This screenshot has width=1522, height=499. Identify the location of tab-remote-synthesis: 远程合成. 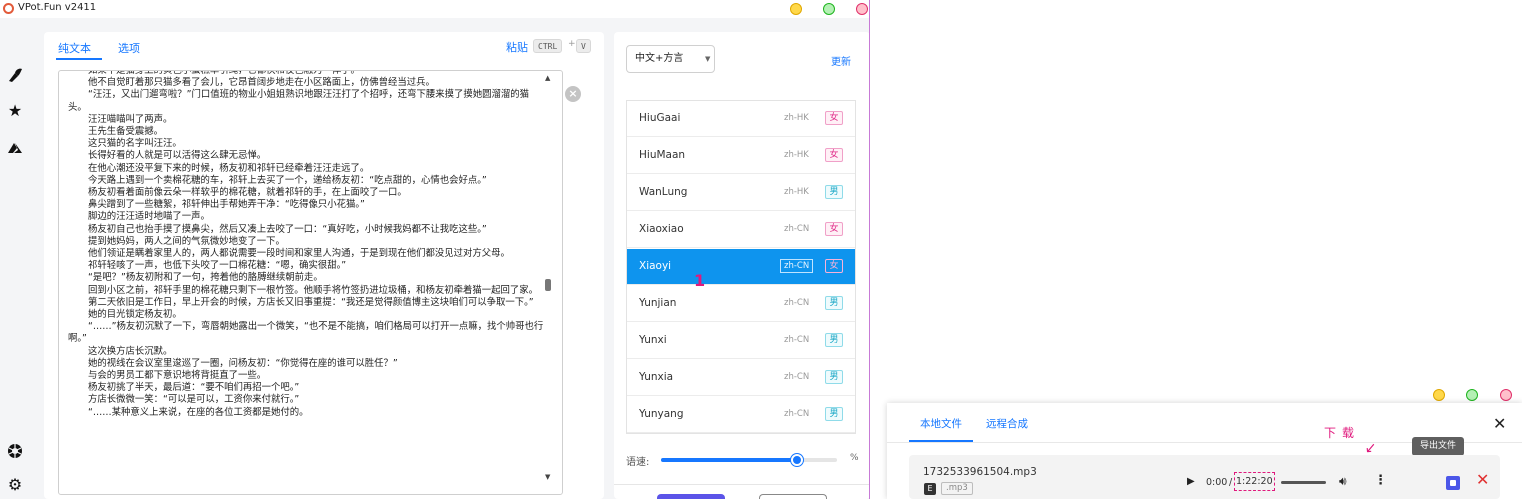
(1007, 423).